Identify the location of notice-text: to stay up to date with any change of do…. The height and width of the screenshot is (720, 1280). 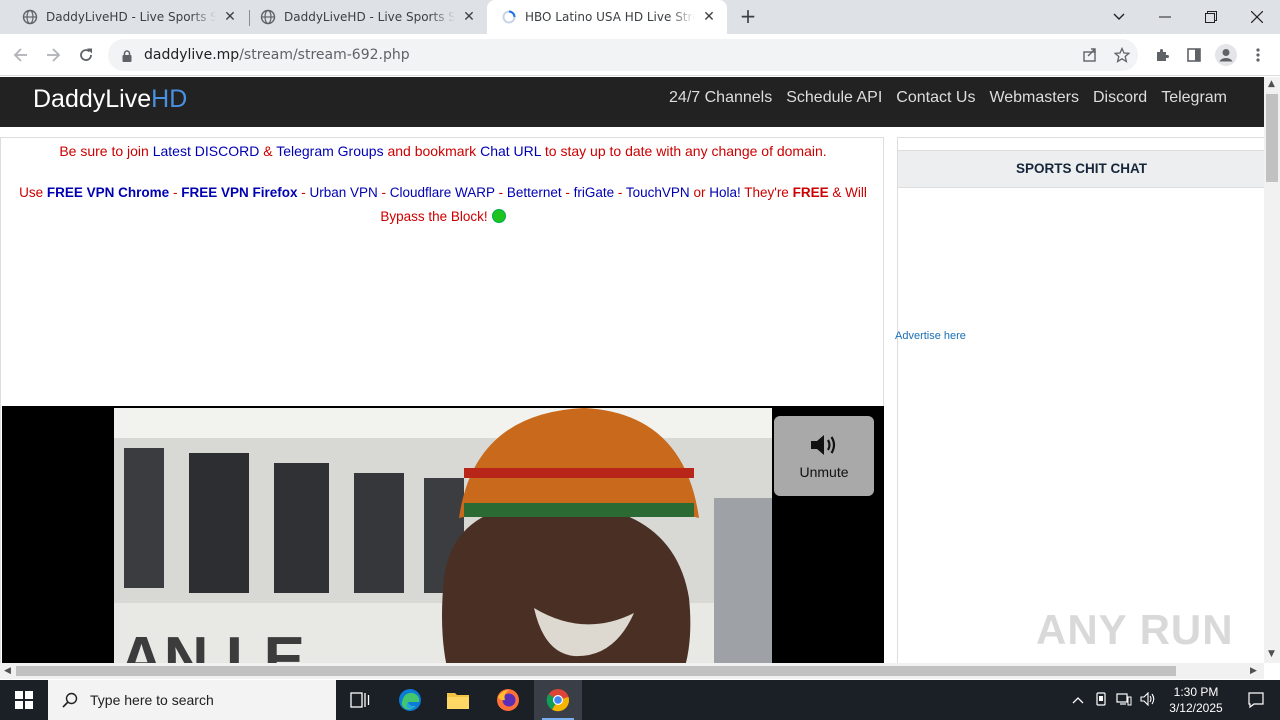
(684, 151).